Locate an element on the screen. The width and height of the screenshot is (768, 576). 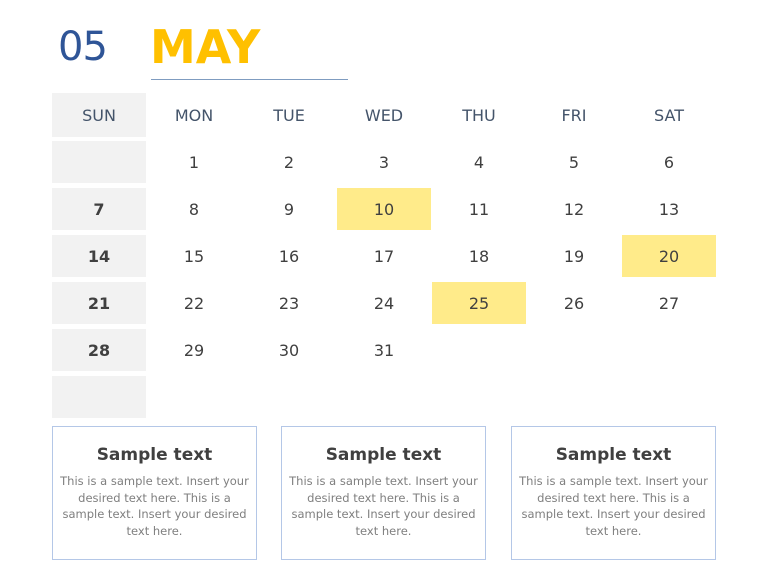
day-cell: 18 is located at coordinates (479, 256).